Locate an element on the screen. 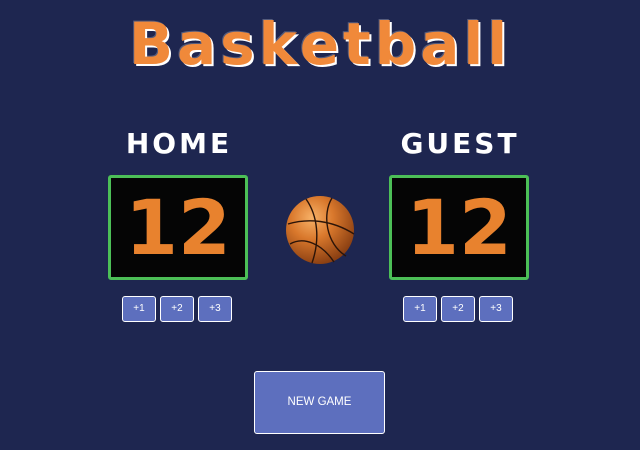 This screenshot has height=450, width=640. home-score-buttons: +1 +2 +3 is located at coordinates (179, 309).